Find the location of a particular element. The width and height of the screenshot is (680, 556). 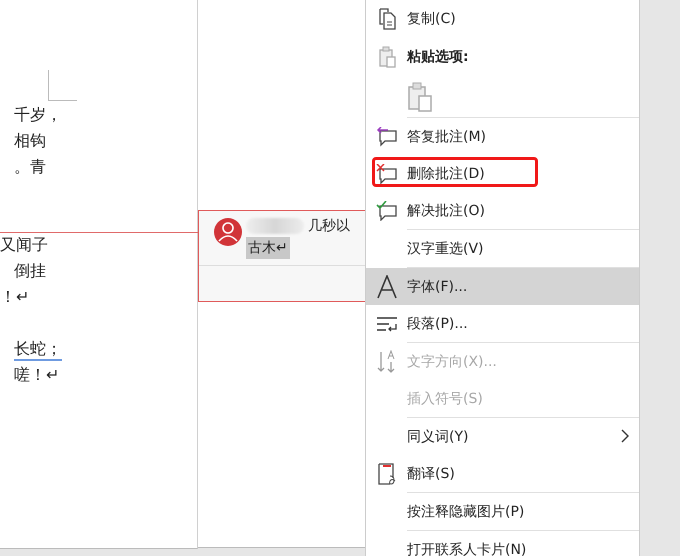

copy-icon is located at coordinates (386, 19).